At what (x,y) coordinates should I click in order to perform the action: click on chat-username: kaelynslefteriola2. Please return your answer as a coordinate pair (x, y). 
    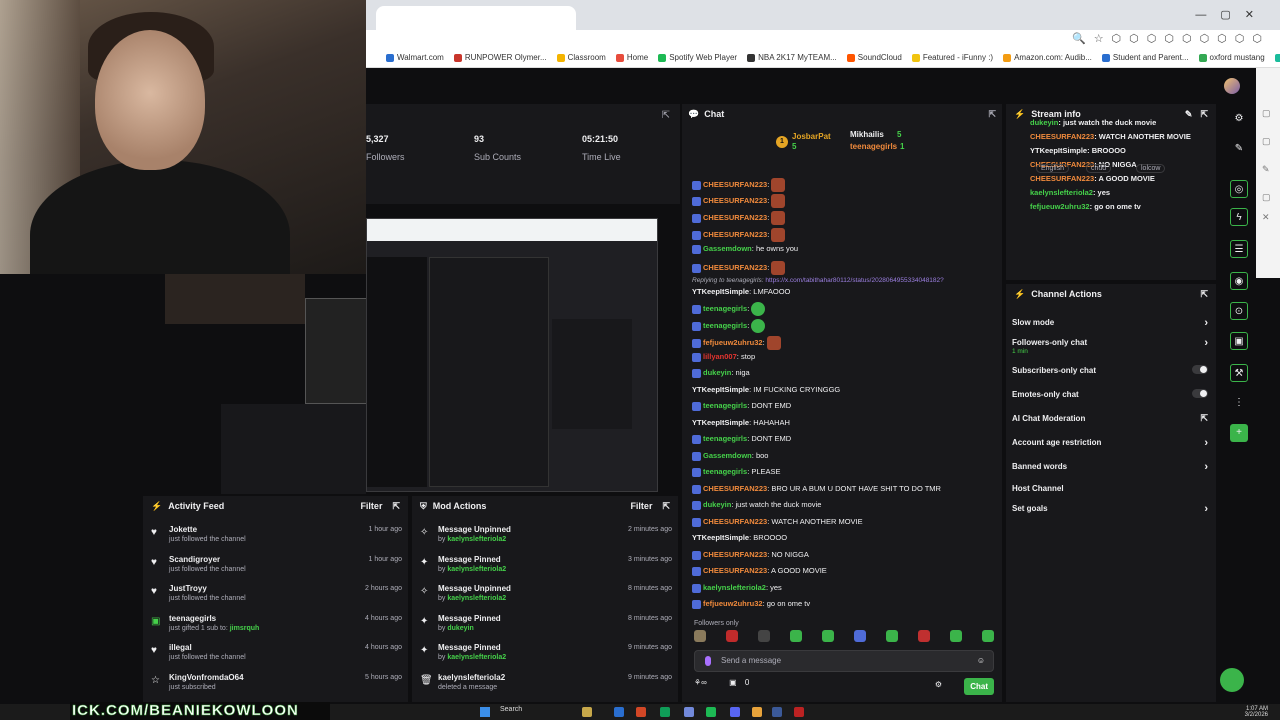
    Looking at the image, I should click on (734, 587).